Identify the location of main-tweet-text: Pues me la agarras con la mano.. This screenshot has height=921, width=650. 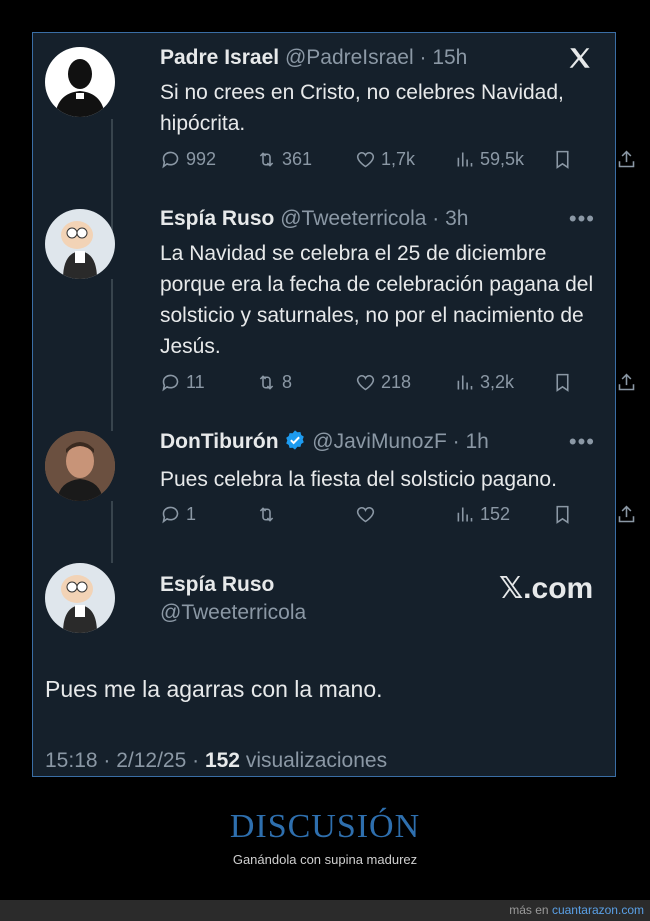
(214, 689).